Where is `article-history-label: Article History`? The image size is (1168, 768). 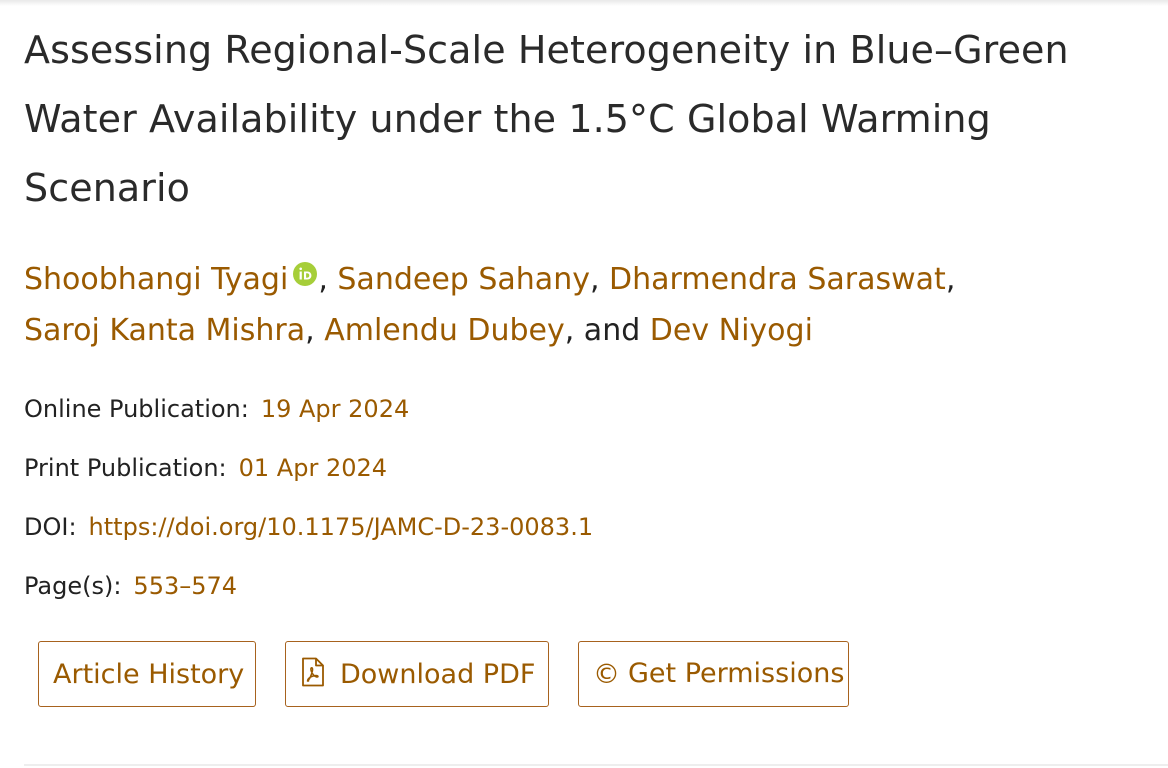
article-history-label: Article History is located at coordinates (149, 674).